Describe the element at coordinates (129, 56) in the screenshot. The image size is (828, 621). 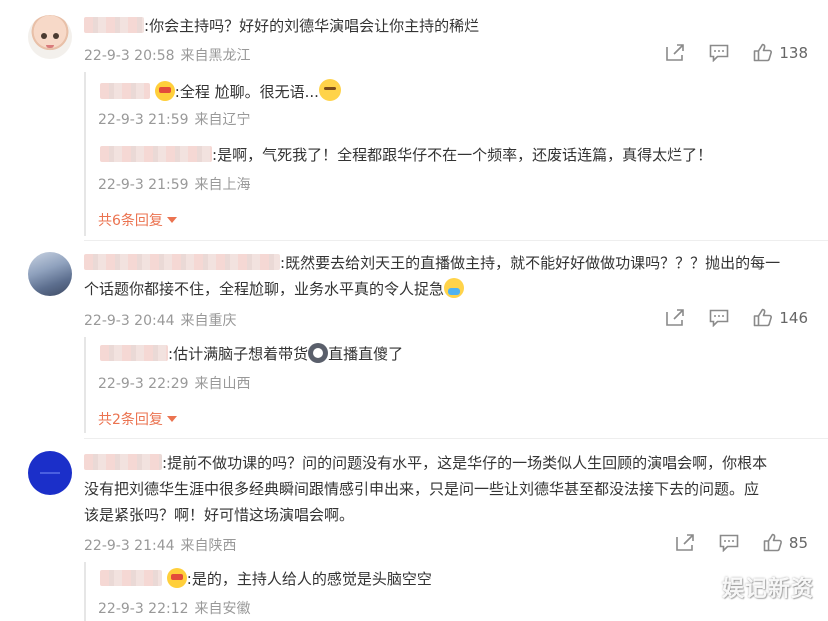
I see `timestamp: 22-9-3 20:58` at that location.